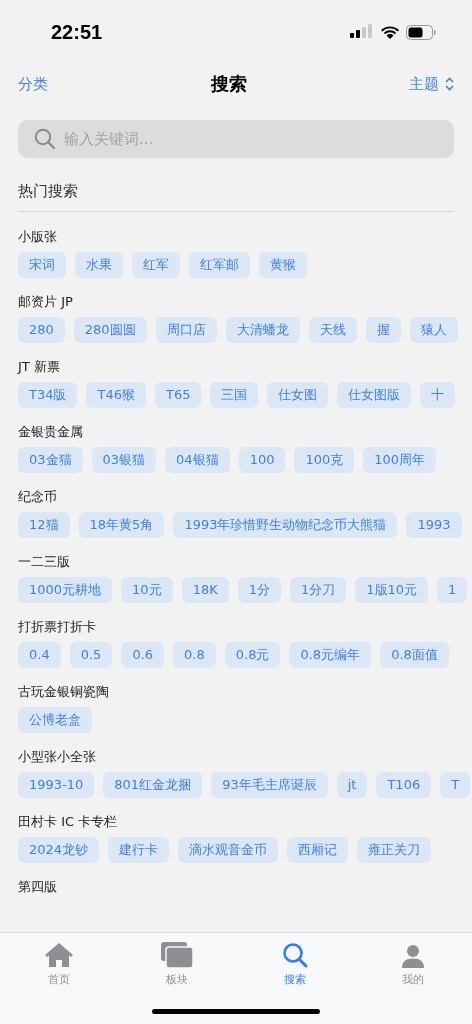  I want to click on tag-chip: 100, so click(262, 460).